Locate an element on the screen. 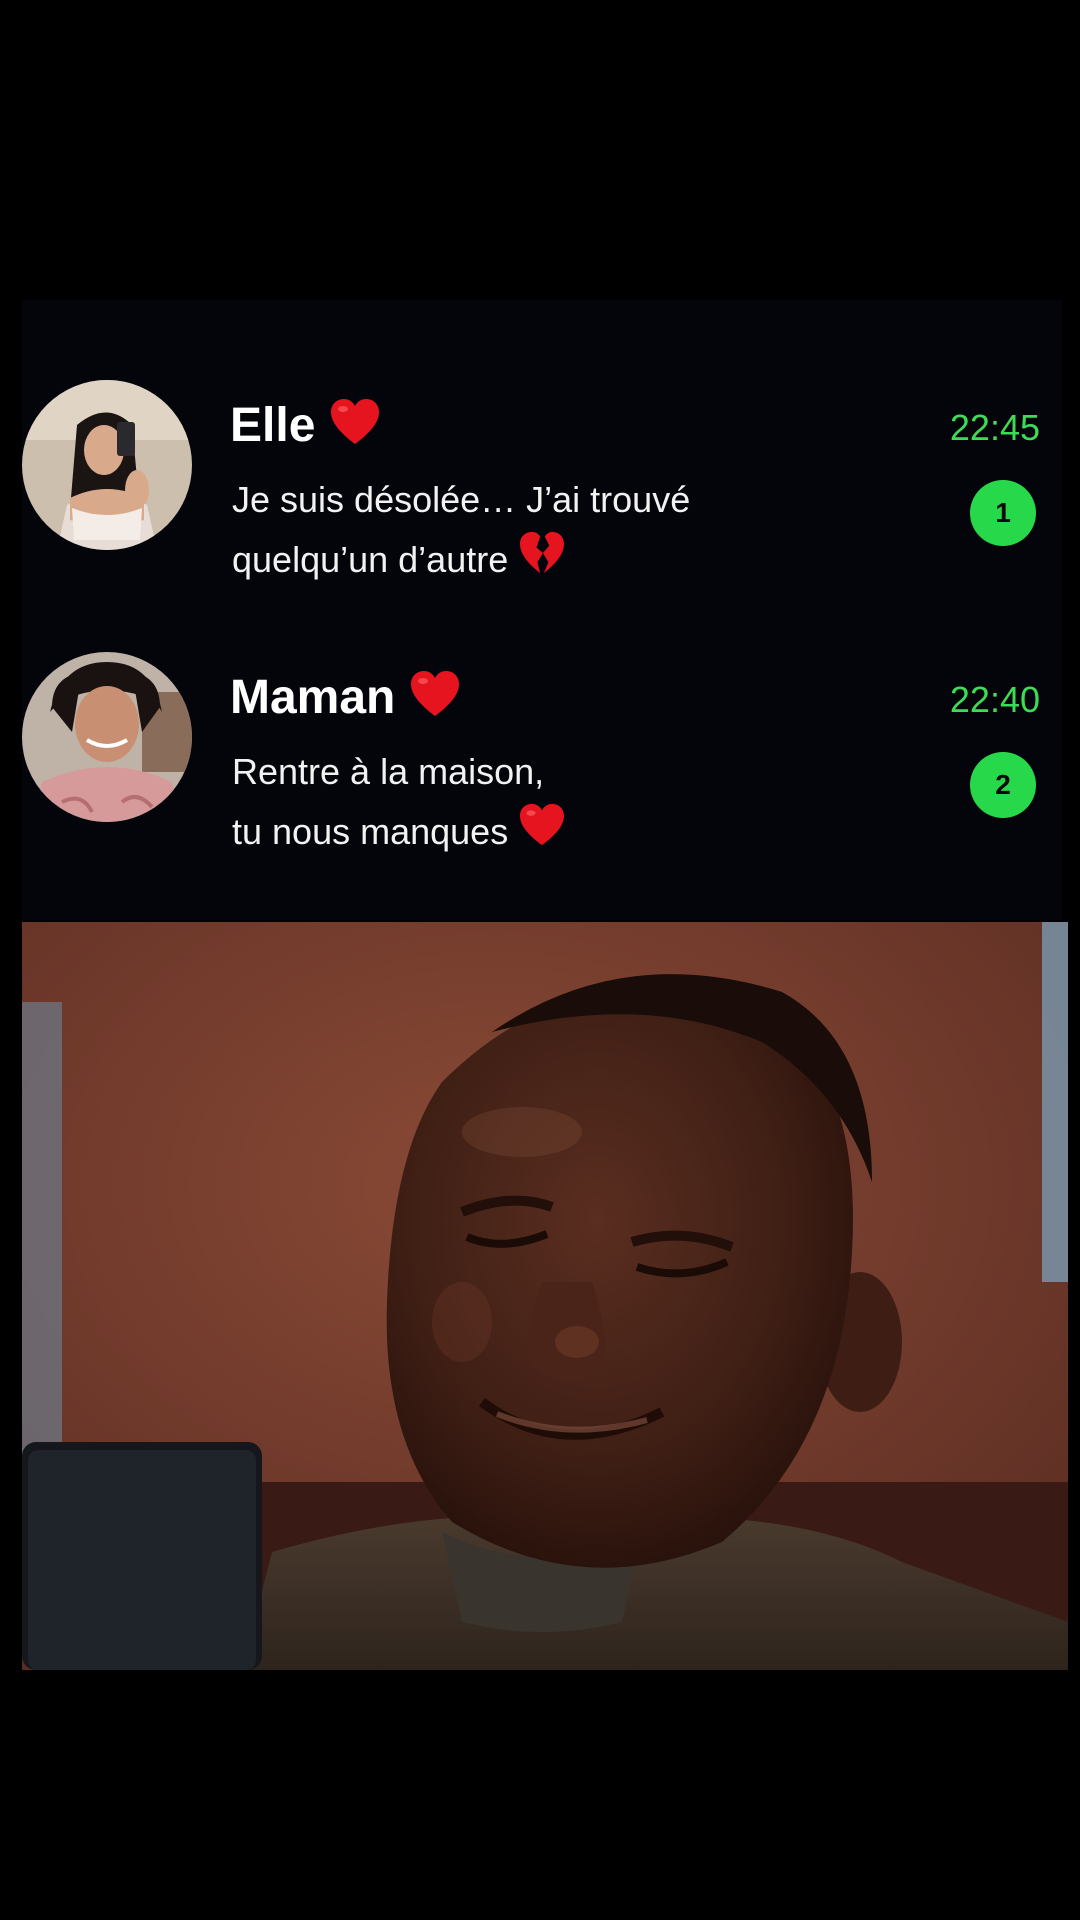  message-preview: Rentre à la maison, tu nous manques is located at coordinates (399, 803).